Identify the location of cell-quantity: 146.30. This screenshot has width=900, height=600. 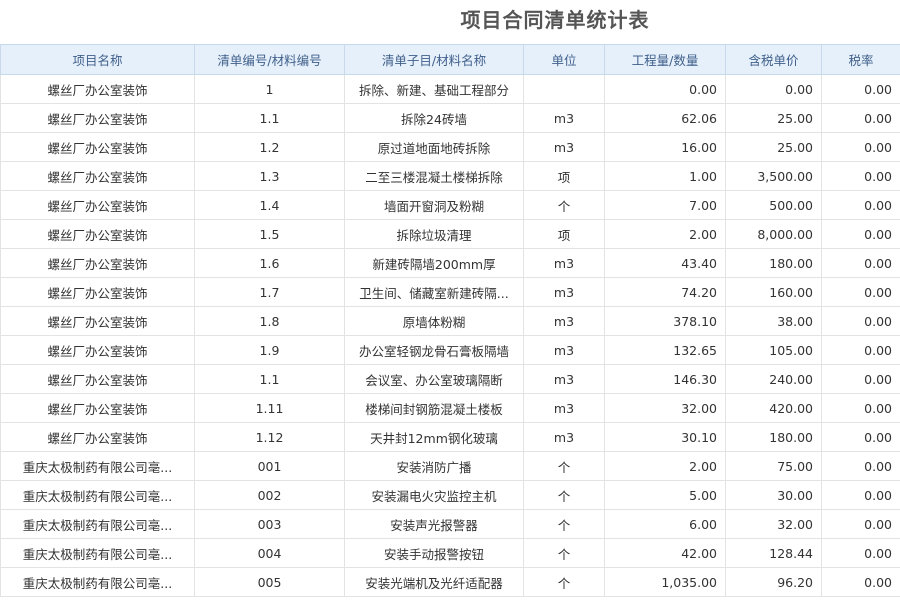
(665, 379).